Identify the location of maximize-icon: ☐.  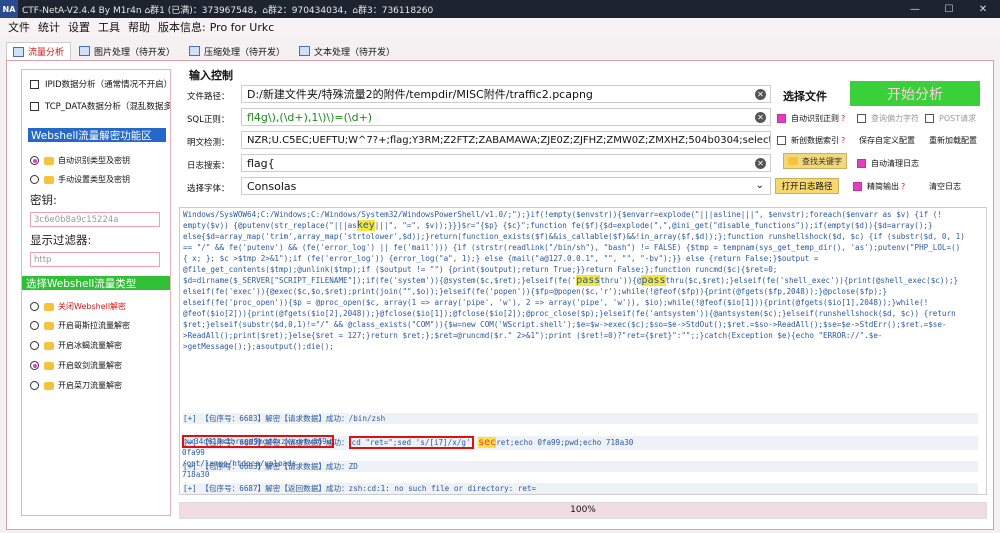
(949, 9).